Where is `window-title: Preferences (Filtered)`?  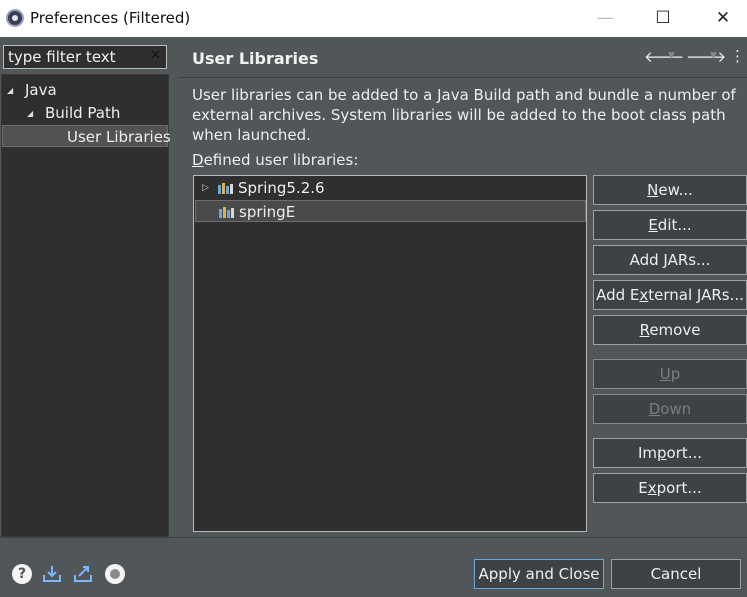
window-title: Preferences (Filtered) is located at coordinates (110, 18).